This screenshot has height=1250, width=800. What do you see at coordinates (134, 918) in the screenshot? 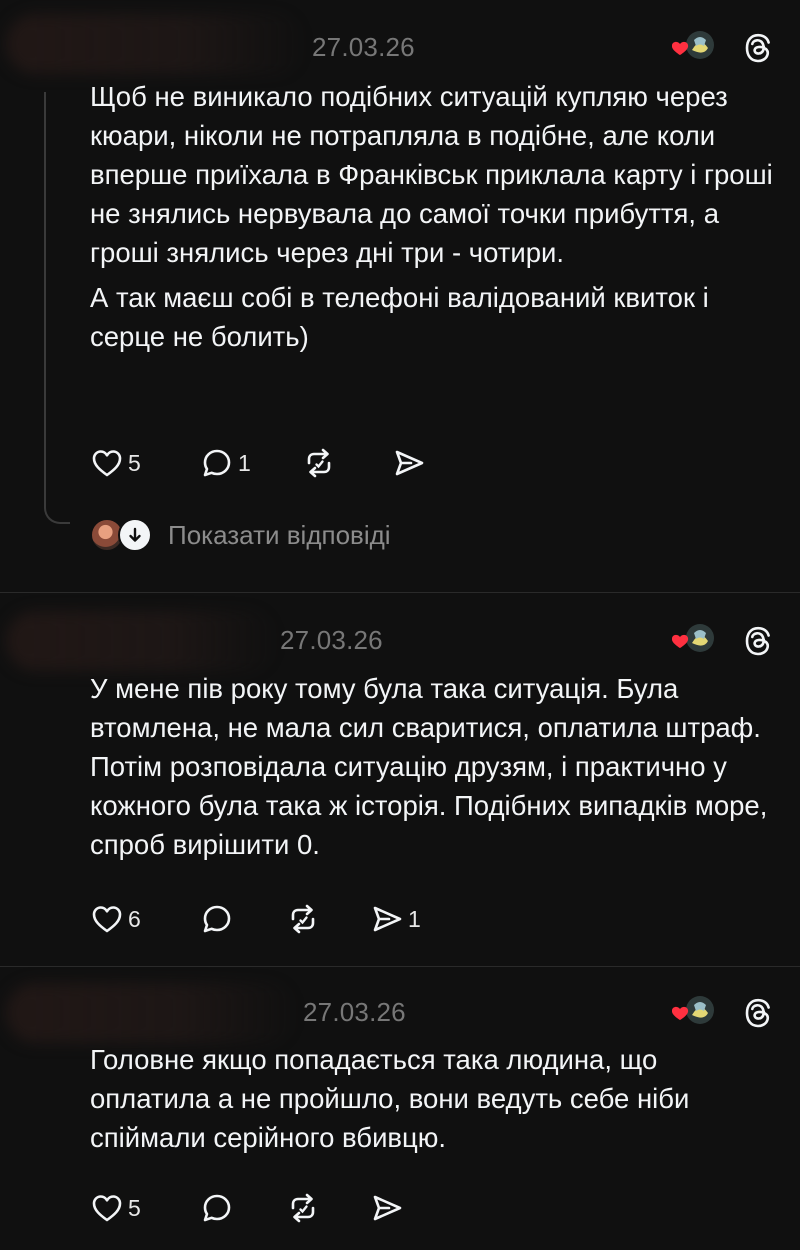
I see `like-count: 6` at bounding box center [134, 918].